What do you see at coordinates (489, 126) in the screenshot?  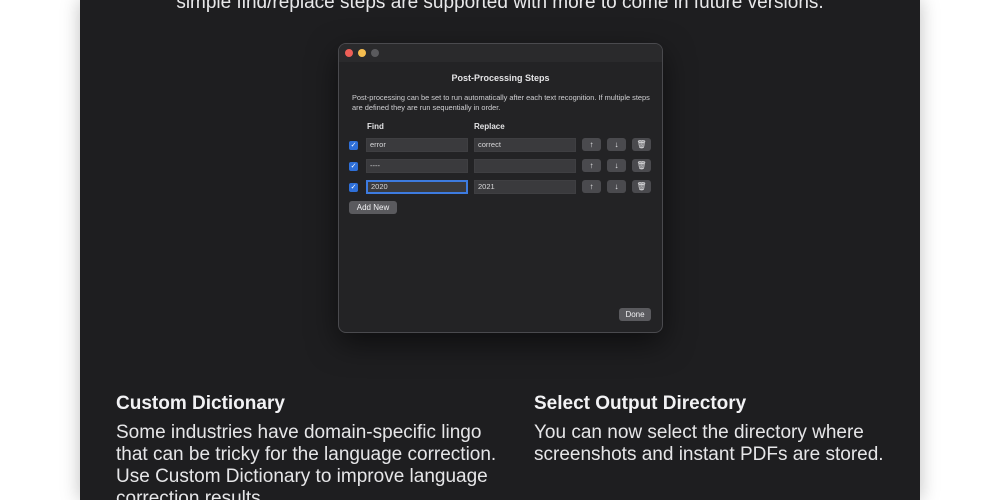 I see `replace-column-header: Replace` at bounding box center [489, 126].